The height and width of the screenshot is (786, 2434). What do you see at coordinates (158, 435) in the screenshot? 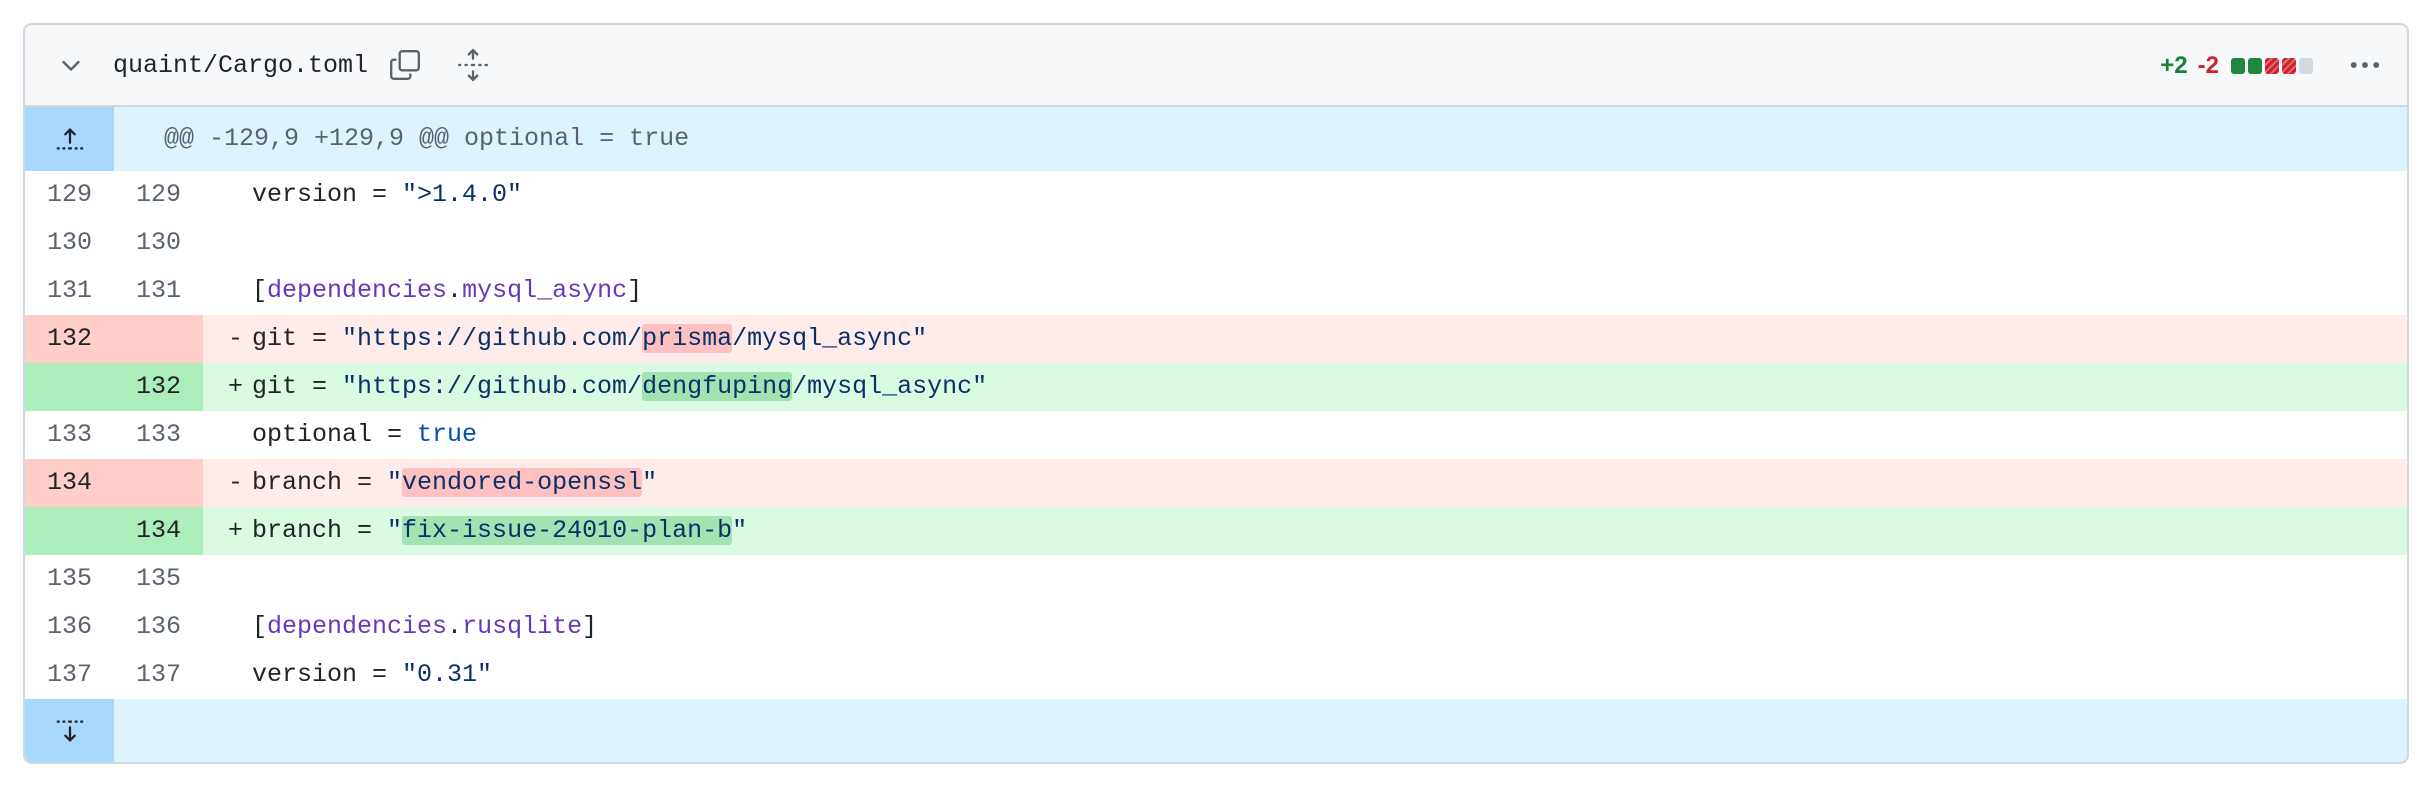
I see `new-line-number: 133` at bounding box center [158, 435].